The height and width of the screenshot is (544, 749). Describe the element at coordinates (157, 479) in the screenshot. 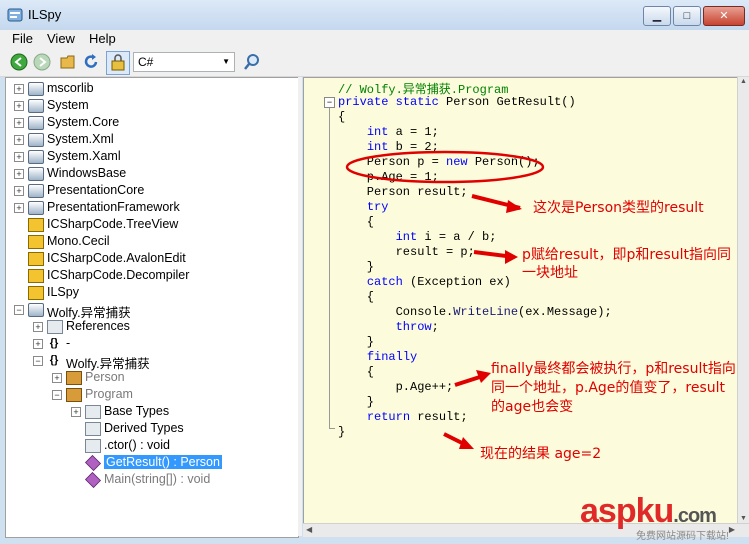

I see `tree-node-label: Main(string[]) : void` at that location.